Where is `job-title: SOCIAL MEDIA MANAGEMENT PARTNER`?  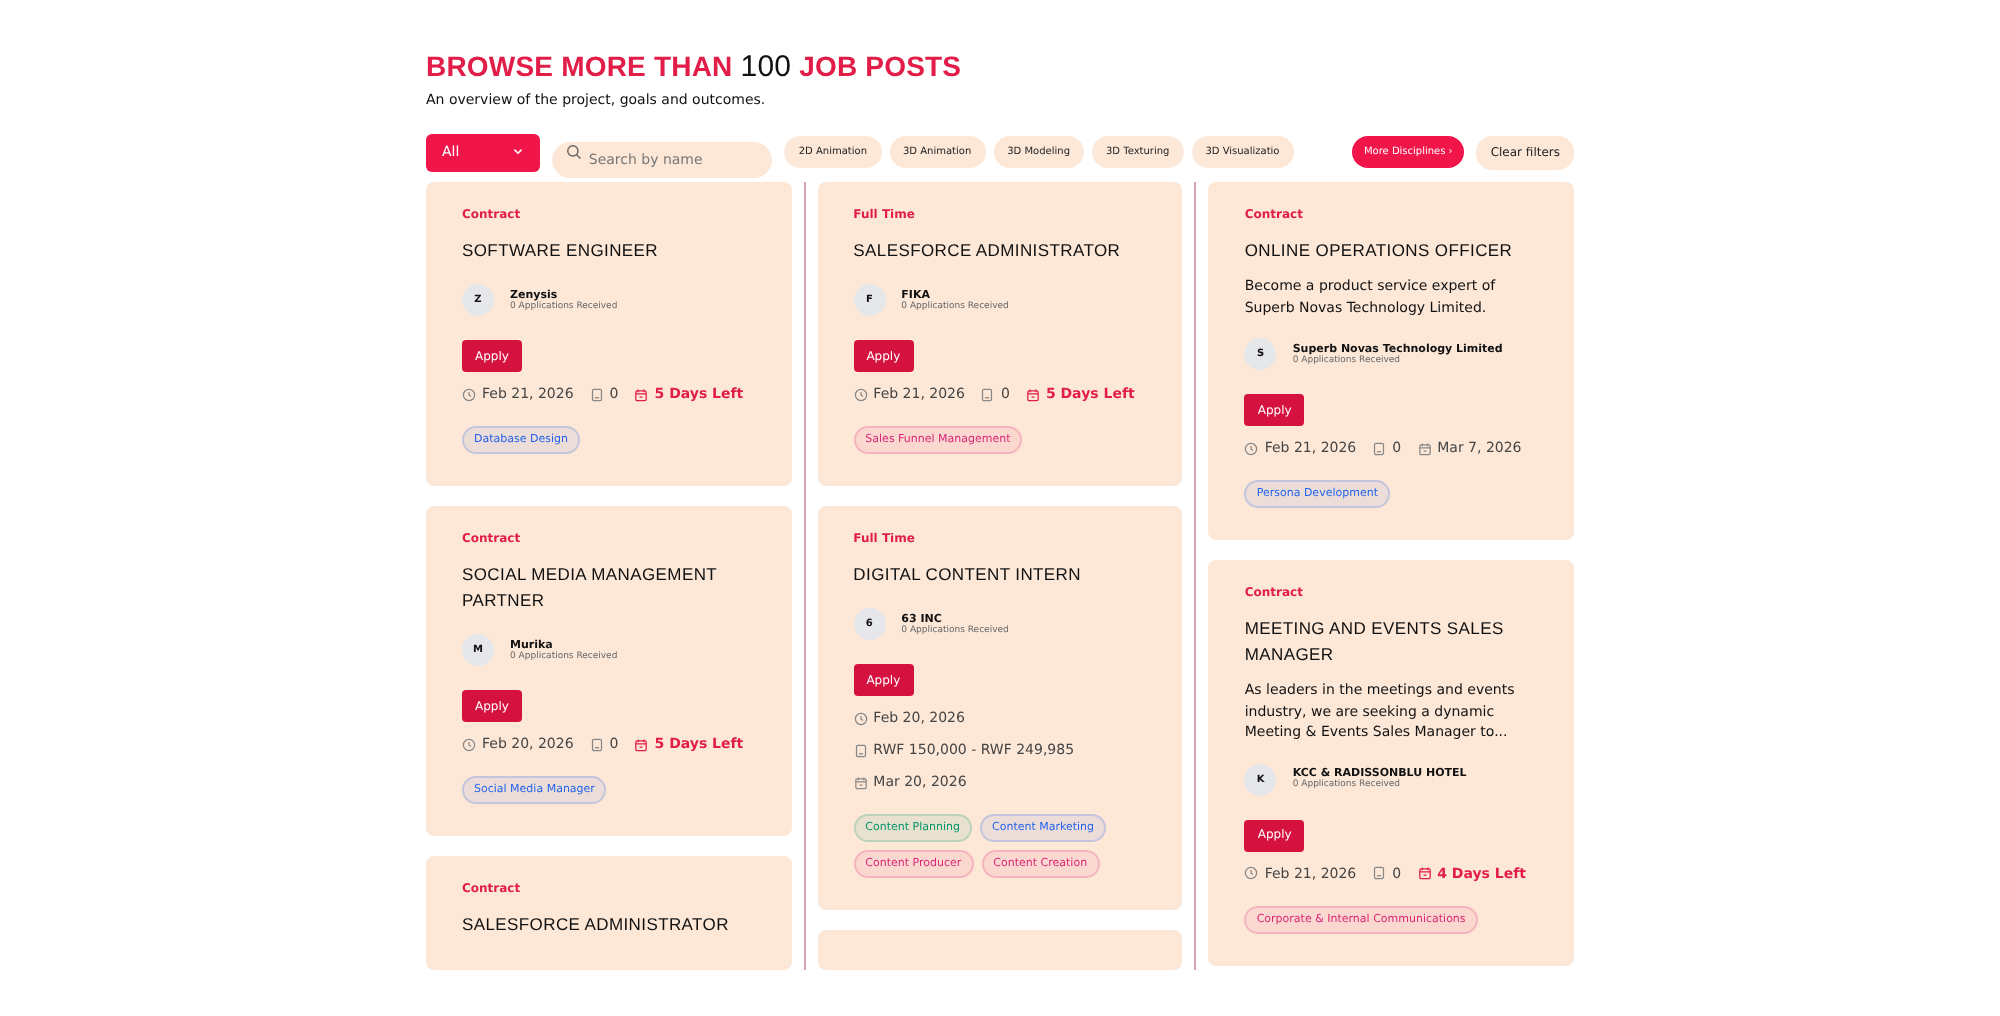
job-title: SOCIAL MEDIA MANAGEMENT PARTNER is located at coordinates (590, 588).